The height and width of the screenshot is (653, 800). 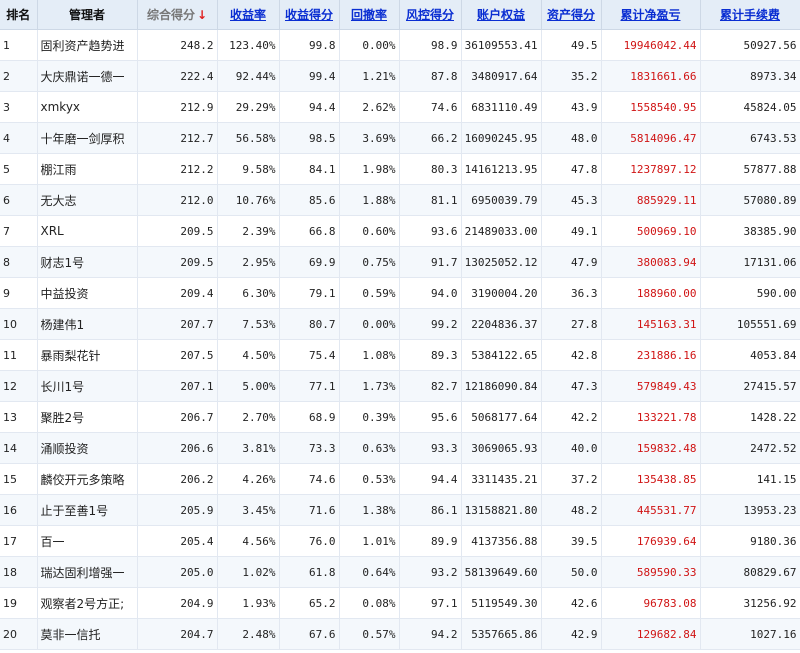 What do you see at coordinates (369, 510) in the screenshot?
I see `cell-drawdown: 1.38%` at bounding box center [369, 510].